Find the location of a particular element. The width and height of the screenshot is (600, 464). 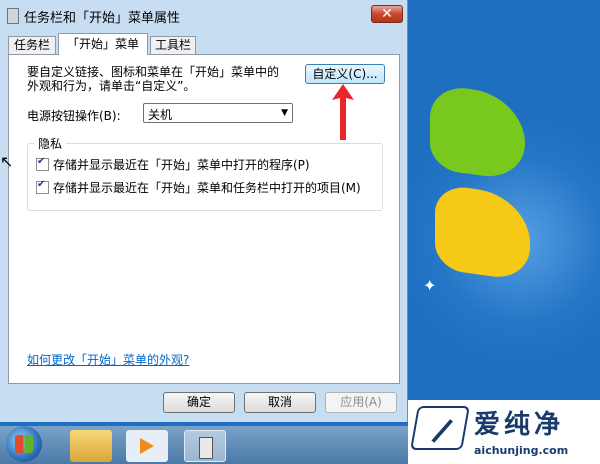

customize-description: 要自定义链接、图标和菜单在「开始」菜单中的 外观和行为，请单击“自定义”。 is located at coordinates (162, 79).